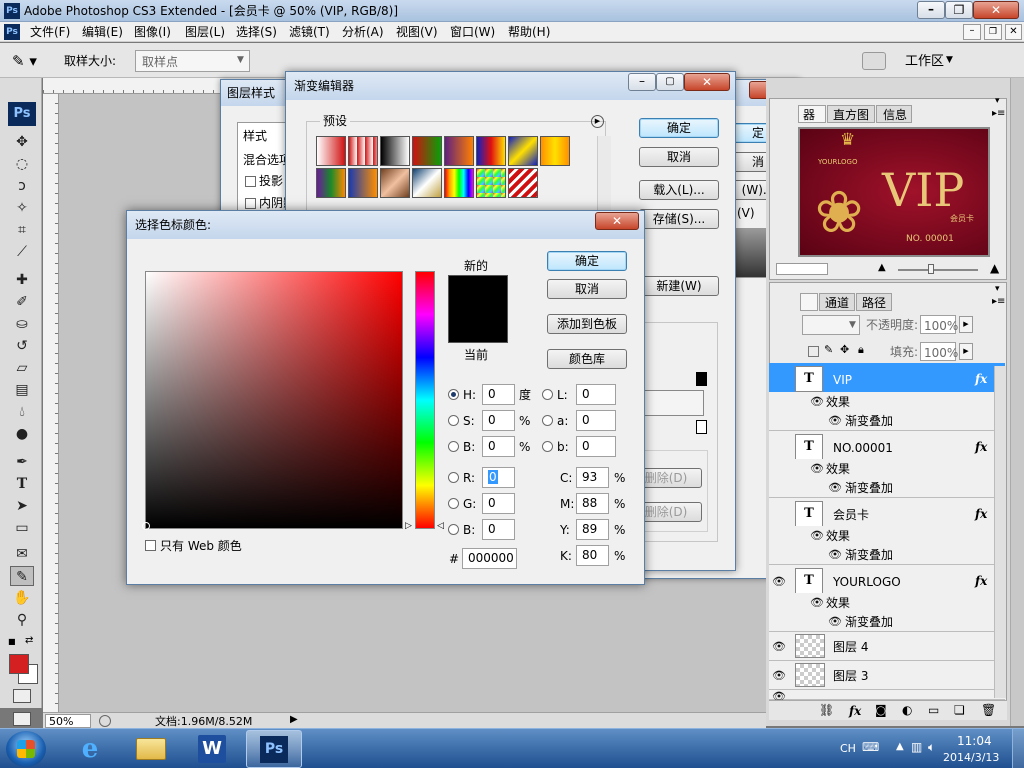 This screenshot has height=768, width=1024. What do you see at coordinates (916, 747) in the screenshot?
I see `network-icon: ▥` at bounding box center [916, 747].